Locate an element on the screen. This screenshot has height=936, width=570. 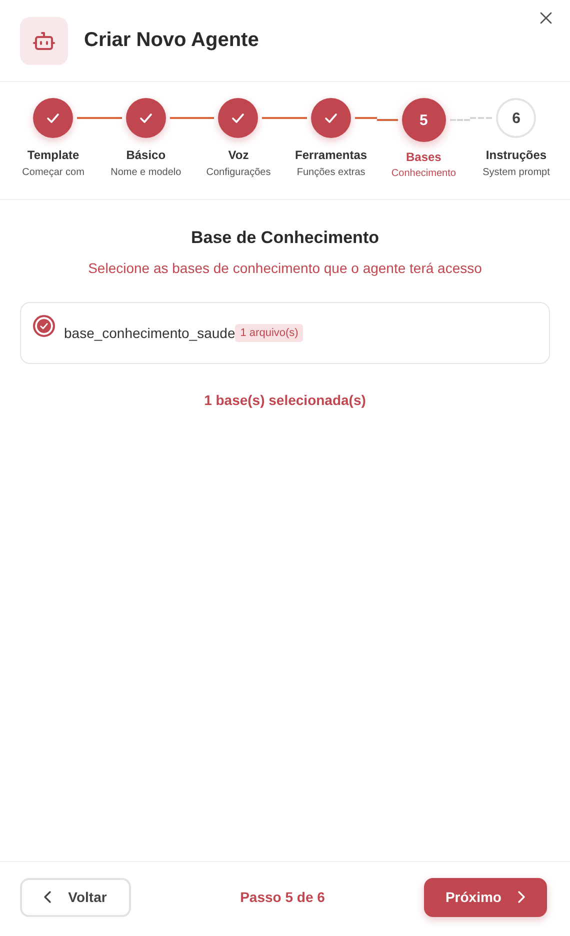
step-label: Voz is located at coordinates (238, 155).